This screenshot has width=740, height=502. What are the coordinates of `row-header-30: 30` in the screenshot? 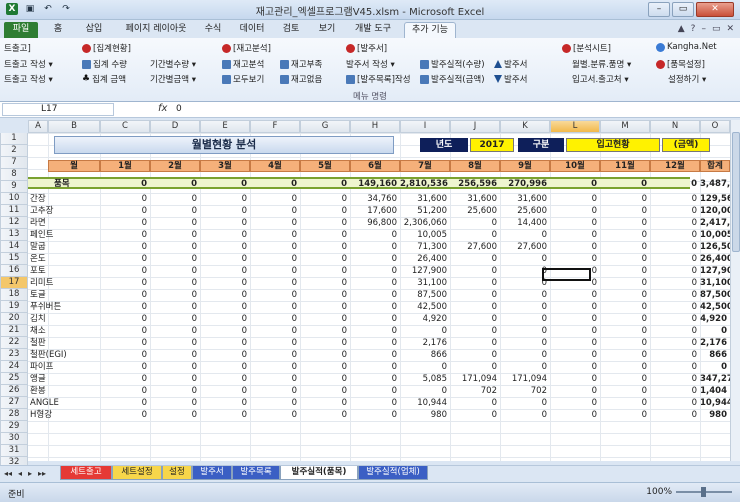 It's located at (14, 439).